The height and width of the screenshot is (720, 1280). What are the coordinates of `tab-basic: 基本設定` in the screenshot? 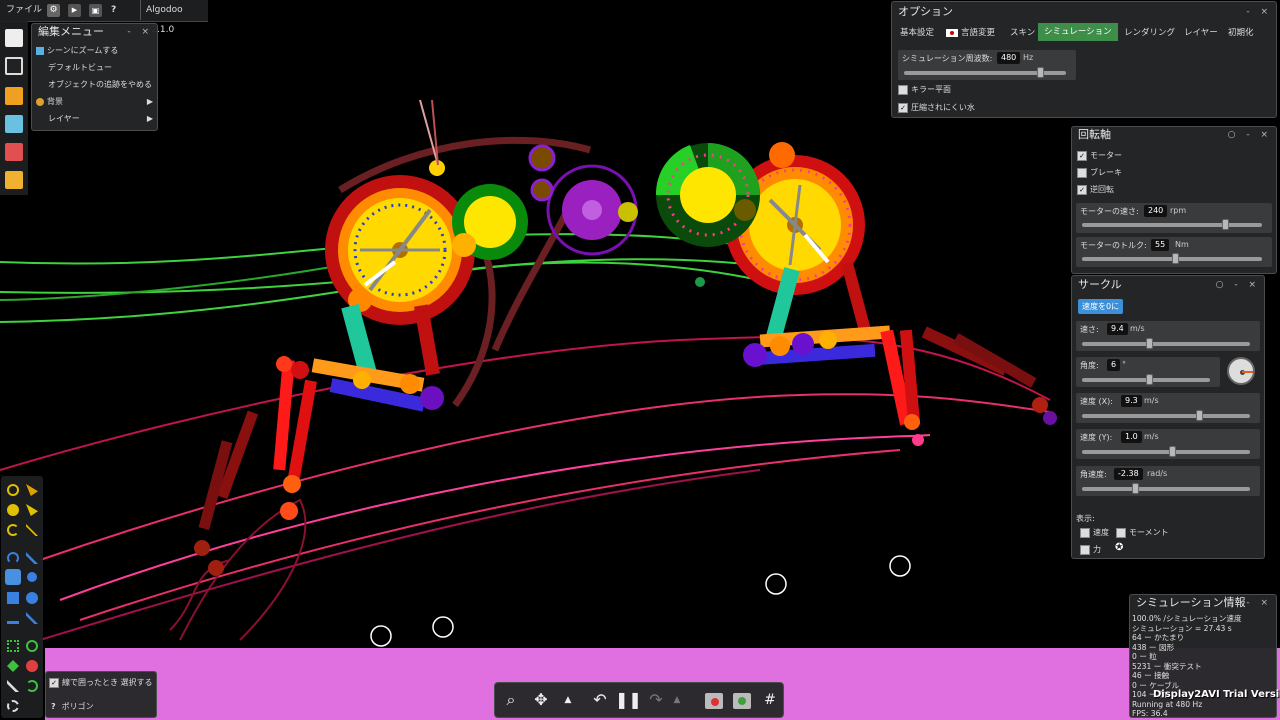 It's located at (917, 32).